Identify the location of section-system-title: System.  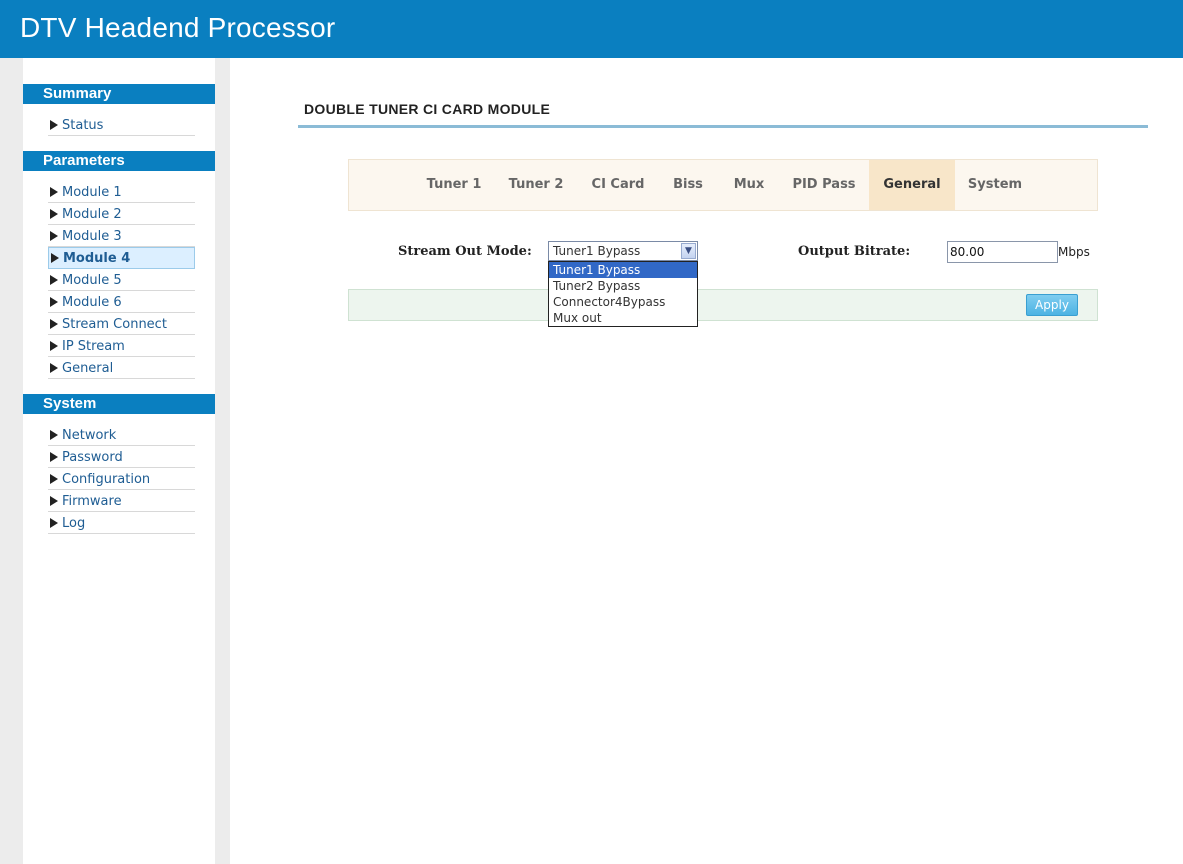
(119, 404).